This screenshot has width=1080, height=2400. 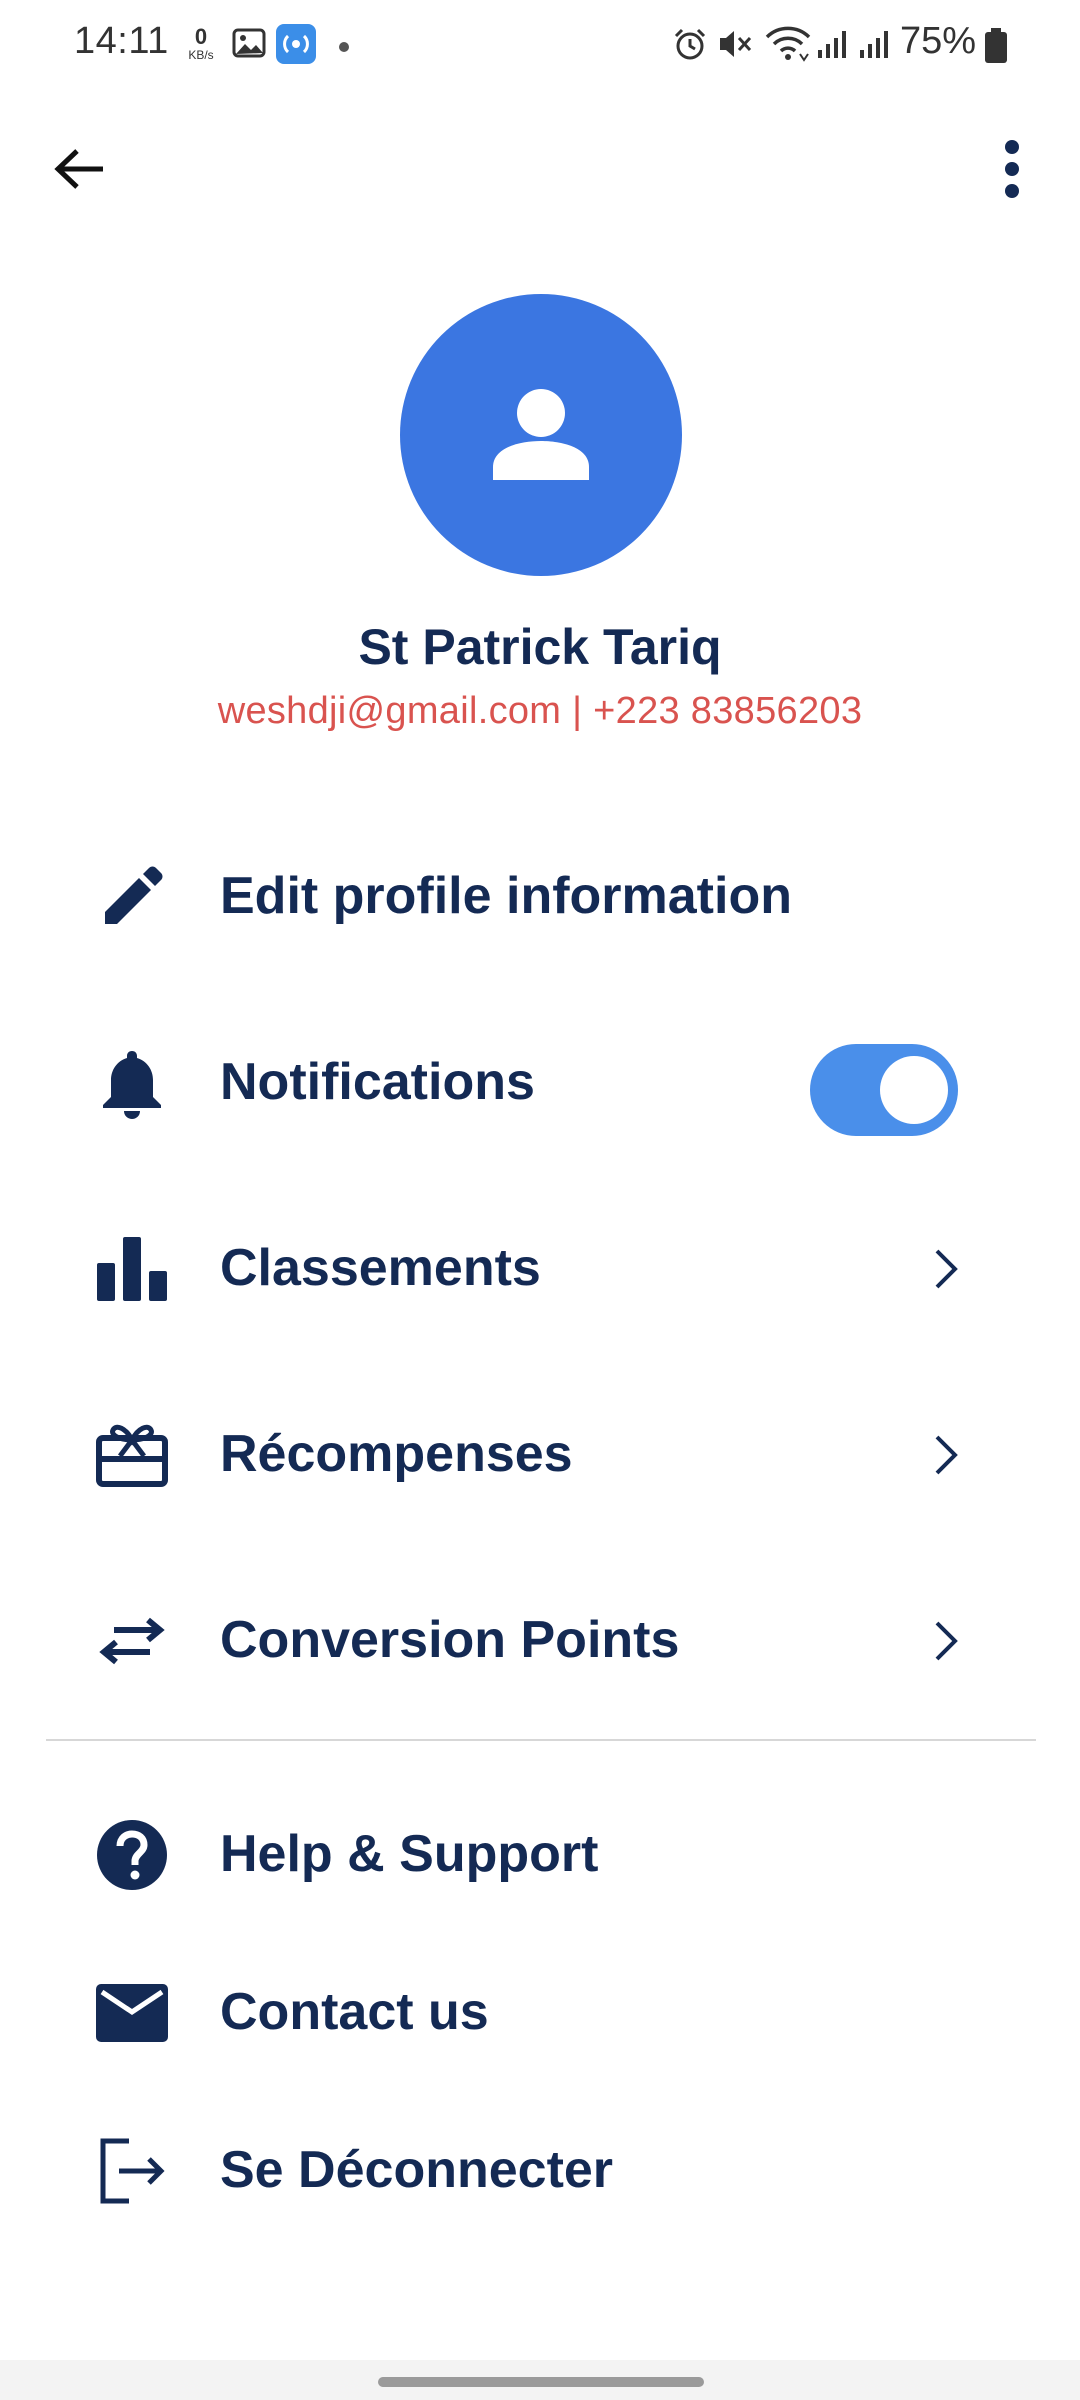 I want to click on more-vertical-icon, so click(x=1012, y=169).